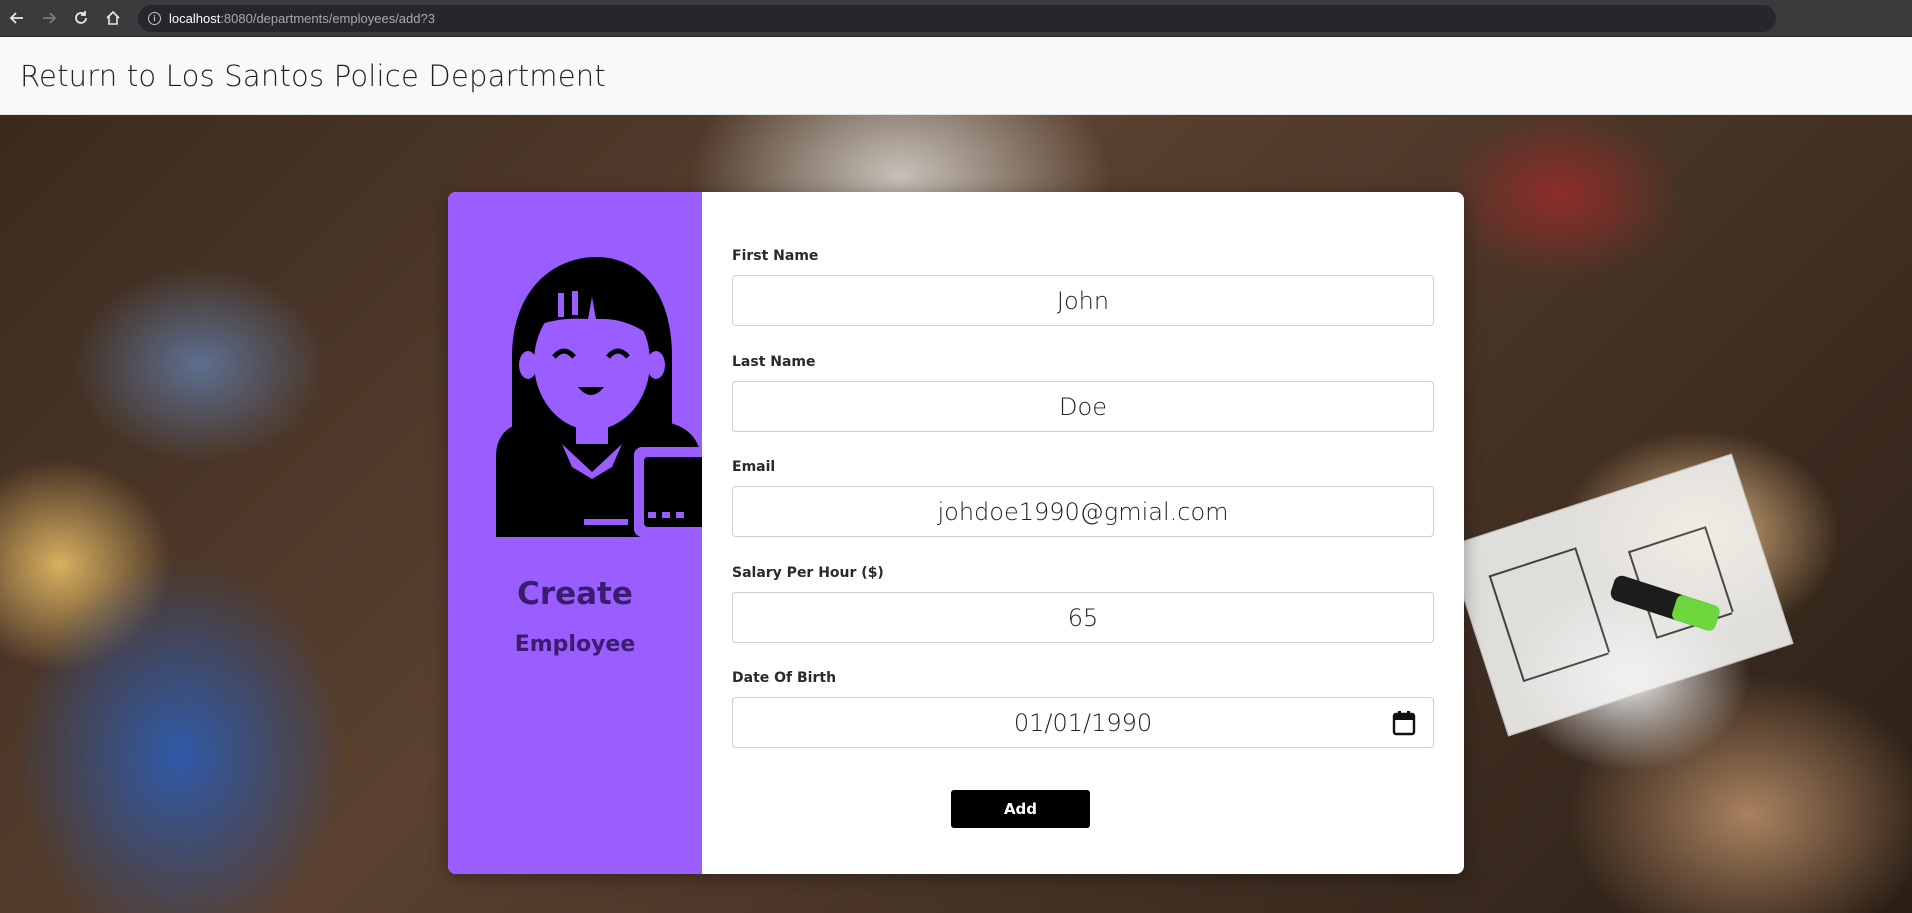 The width and height of the screenshot is (1912, 913). Describe the element at coordinates (1020, 809) in the screenshot. I see `add-button: Add` at that location.